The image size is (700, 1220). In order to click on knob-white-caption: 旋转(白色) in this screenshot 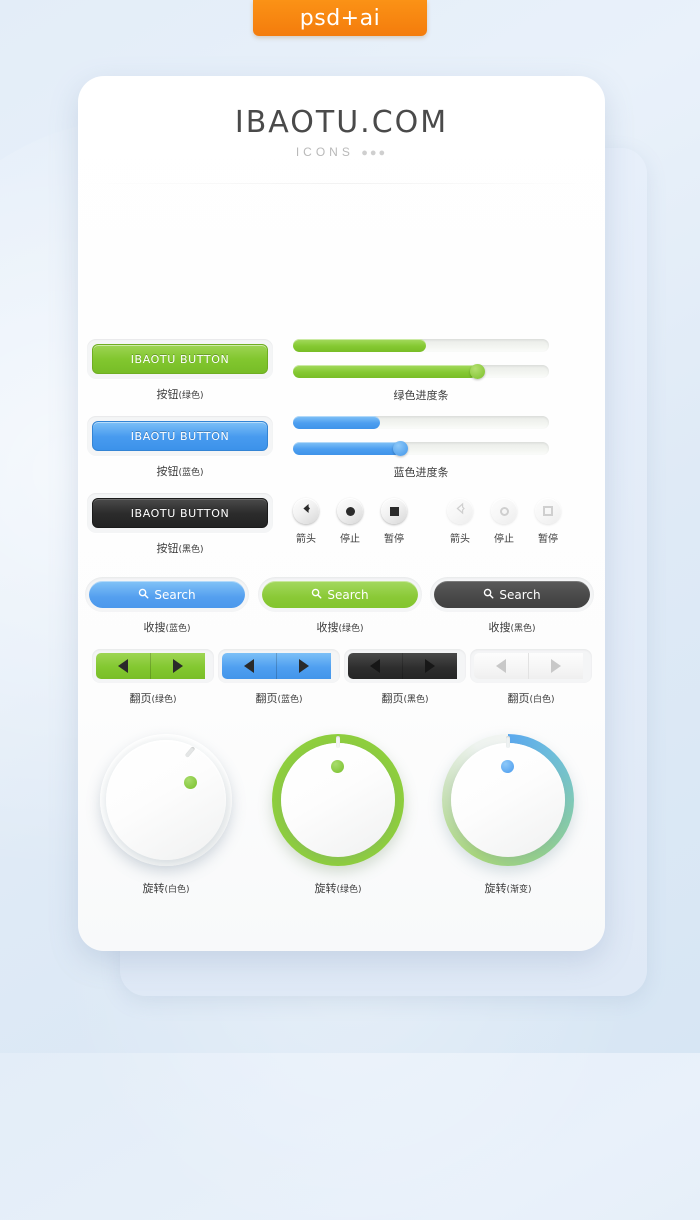, I will do `click(166, 888)`.